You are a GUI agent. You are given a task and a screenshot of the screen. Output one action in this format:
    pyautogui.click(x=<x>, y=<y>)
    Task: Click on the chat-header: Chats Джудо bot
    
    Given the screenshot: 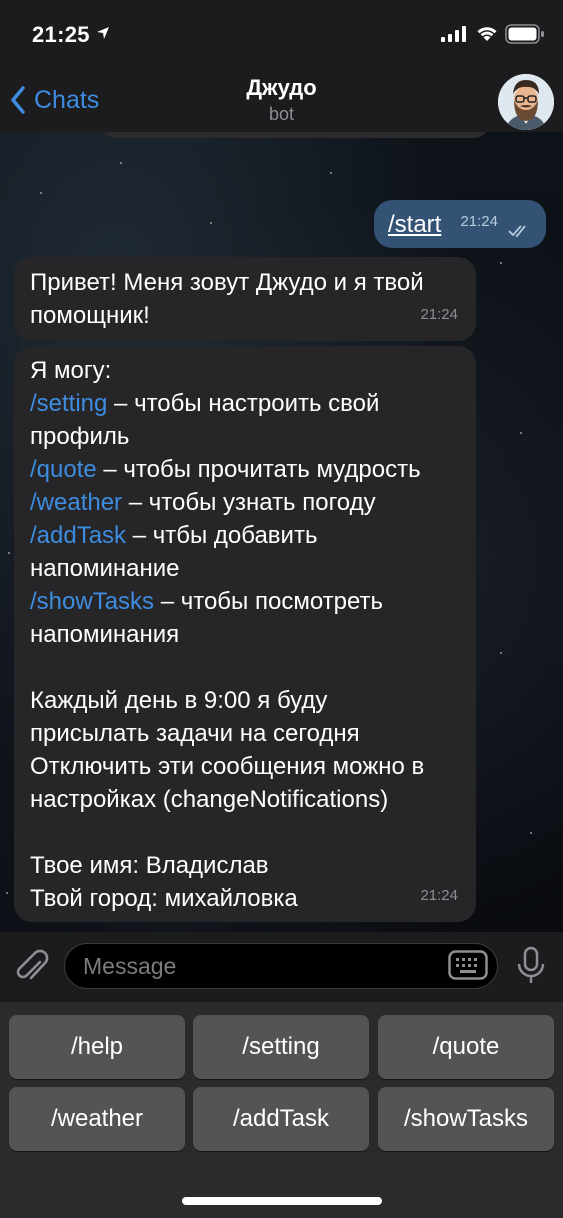 What is the action you would take?
    pyautogui.click(x=281, y=100)
    